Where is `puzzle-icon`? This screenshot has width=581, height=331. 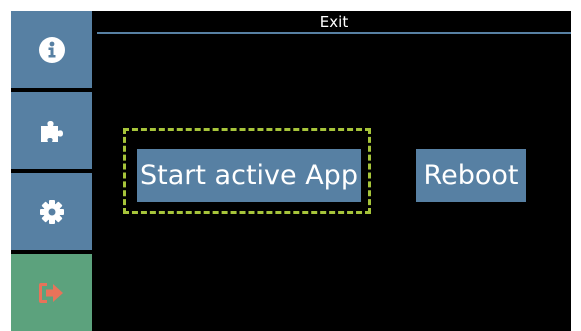 puzzle-icon is located at coordinates (52, 131).